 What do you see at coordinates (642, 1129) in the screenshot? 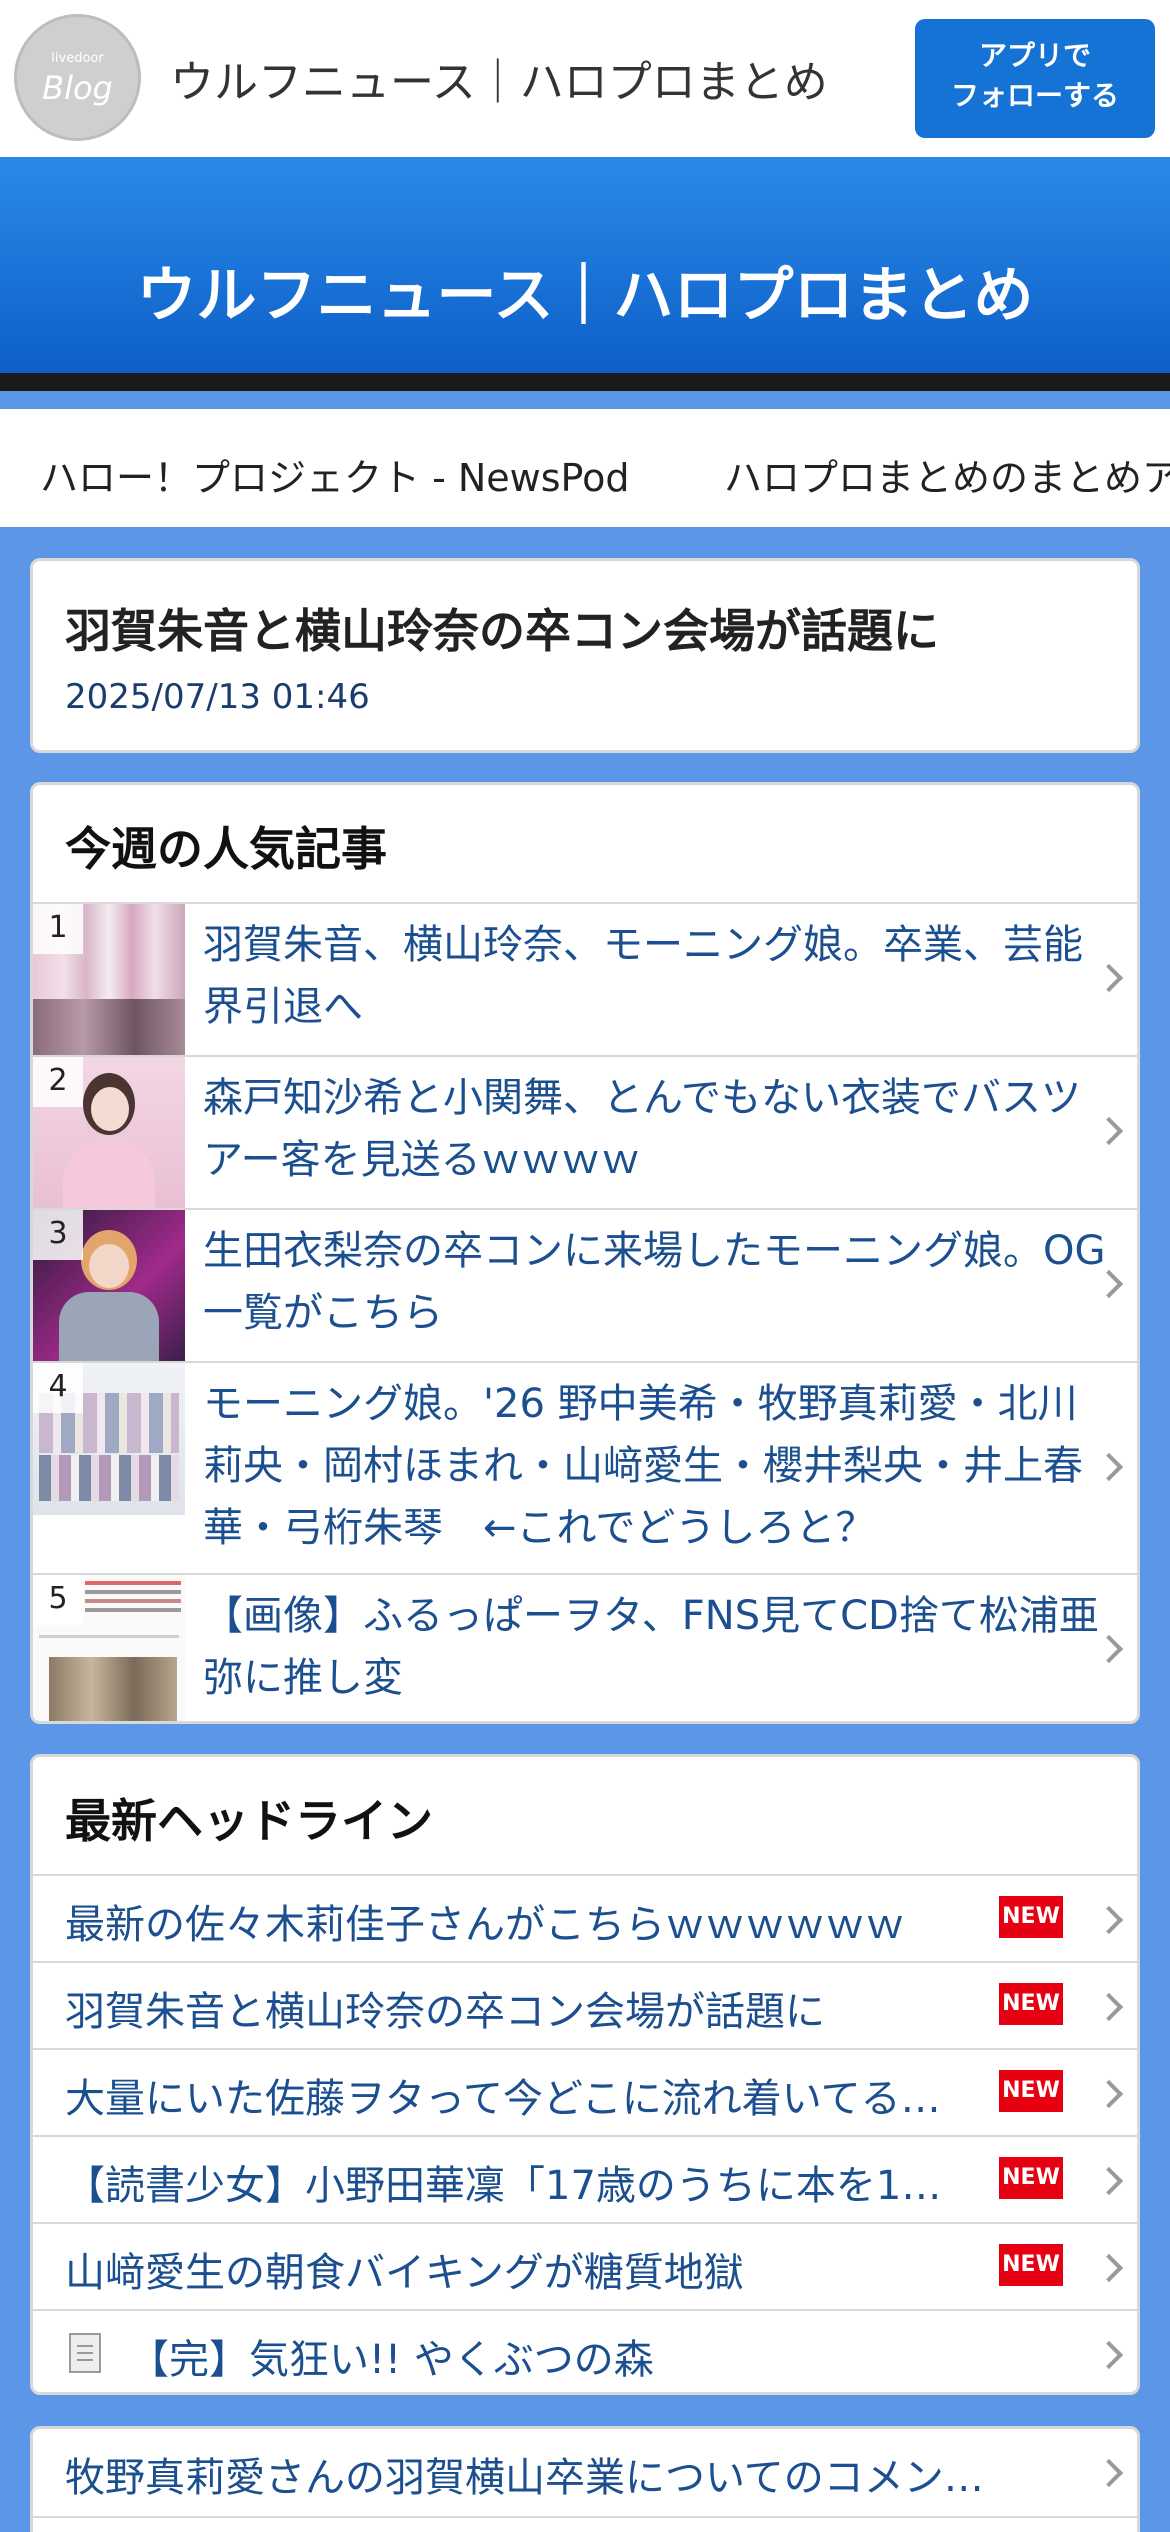
I see `popular-item-title: 森戸知沙希と小関舞、とんでもない衣装でバスツアー客を見送るｗｗｗｗ` at bounding box center [642, 1129].